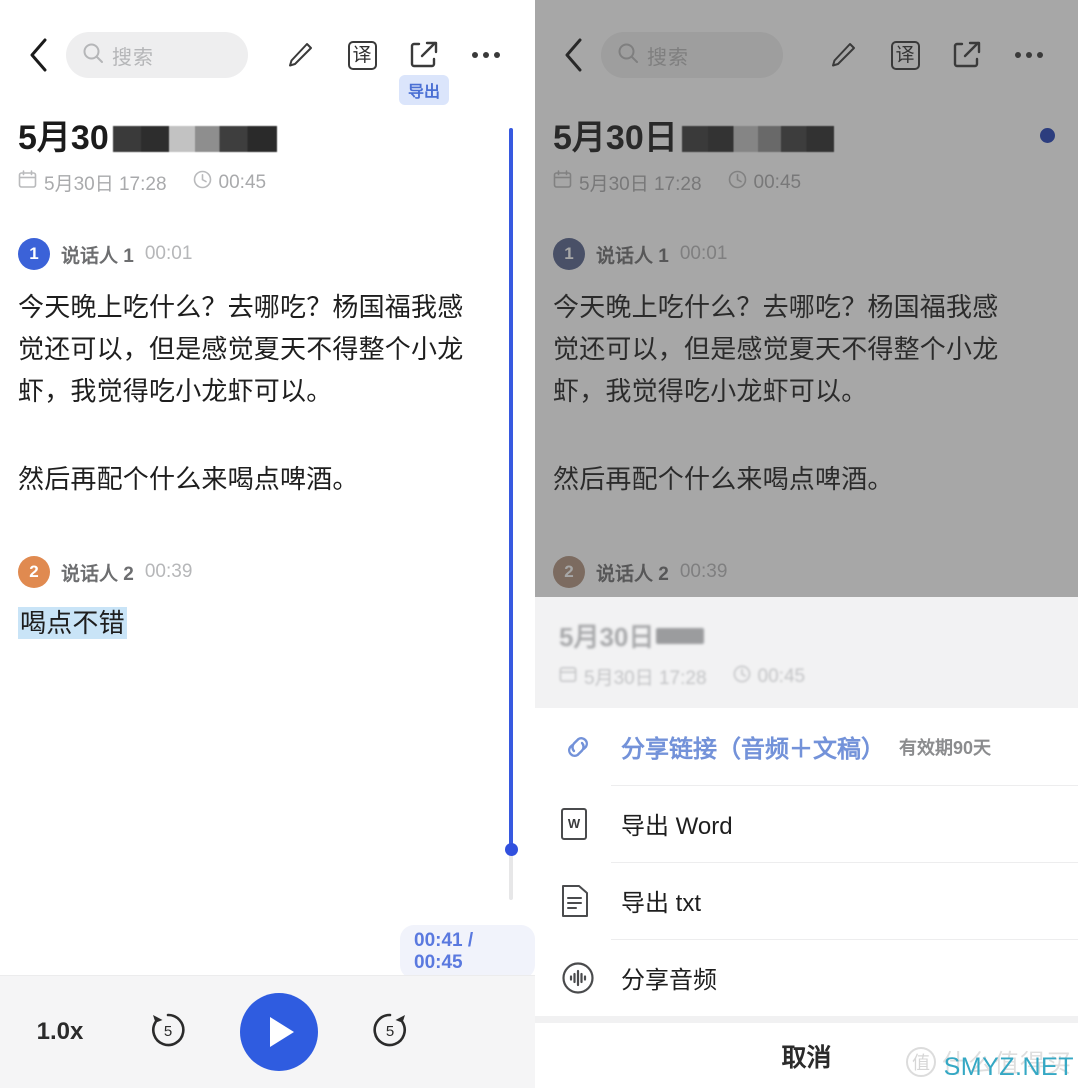  Describe the element at coordinates (757, 138) in the screenshot. I see `redacted-title-block` at that location.